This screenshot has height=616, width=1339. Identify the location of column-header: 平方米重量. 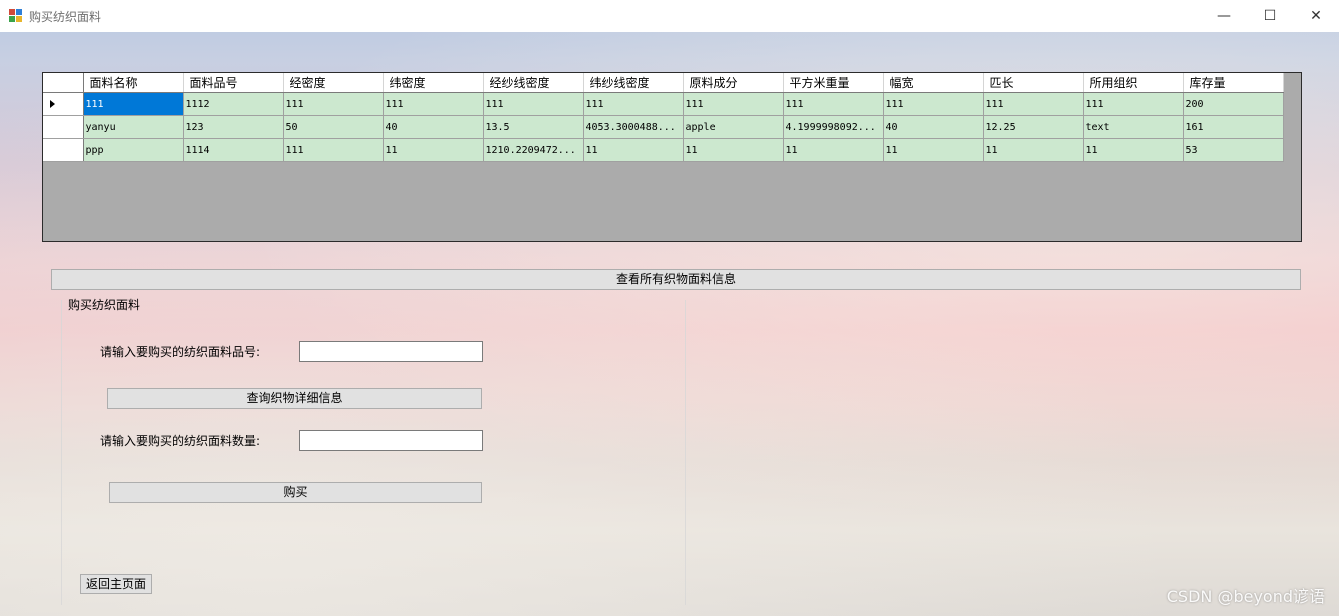
(833, 83).